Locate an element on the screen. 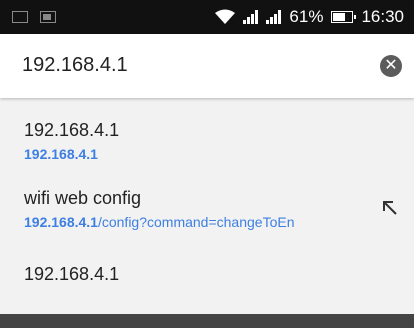  suggestion-url: 192.168.4.1 is located at coordinates (61, 154).